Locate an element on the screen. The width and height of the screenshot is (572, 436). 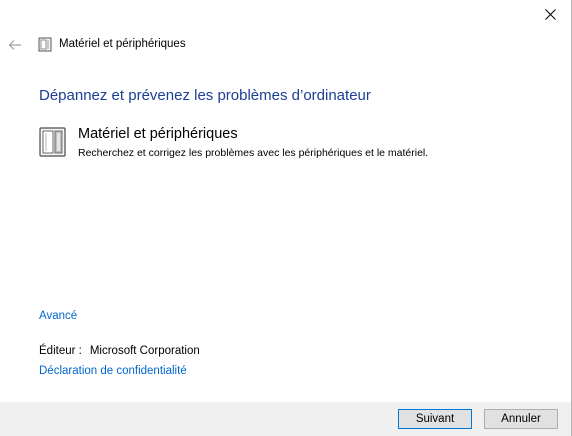
back-button is located at coordinates (15, 45).